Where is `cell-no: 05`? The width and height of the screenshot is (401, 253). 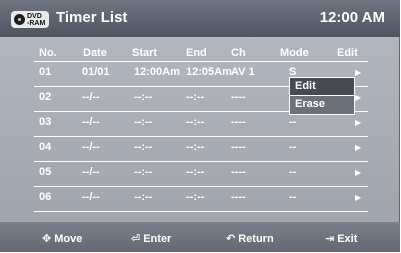
cell-no: 05 is located at coordinates (45, 172).